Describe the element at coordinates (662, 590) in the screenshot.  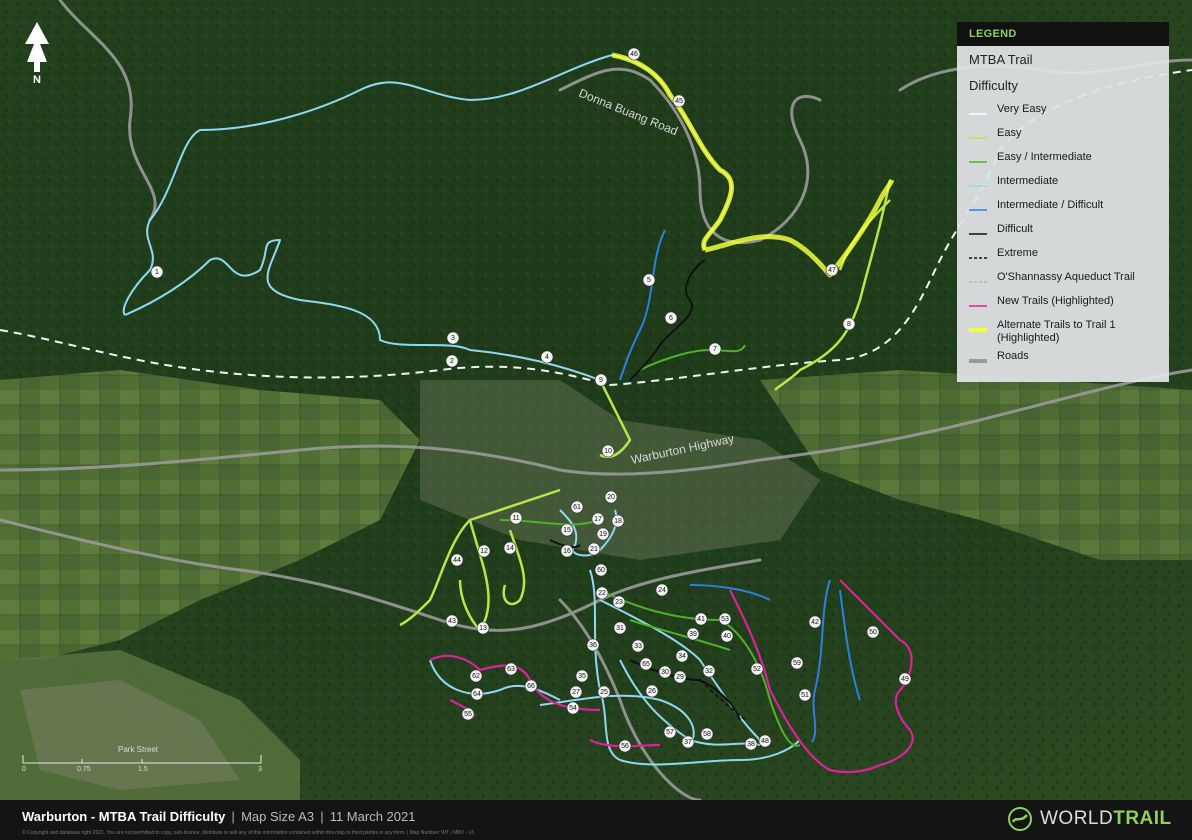
I see `trail-marker-24: 24` at that location.